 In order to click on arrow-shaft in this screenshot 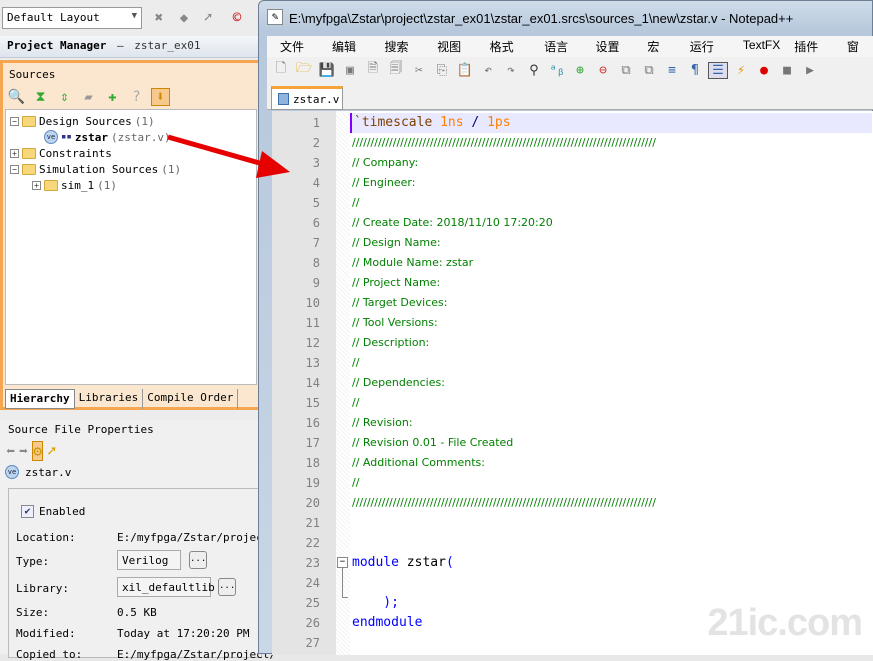, I will do `click(219, 151)`.